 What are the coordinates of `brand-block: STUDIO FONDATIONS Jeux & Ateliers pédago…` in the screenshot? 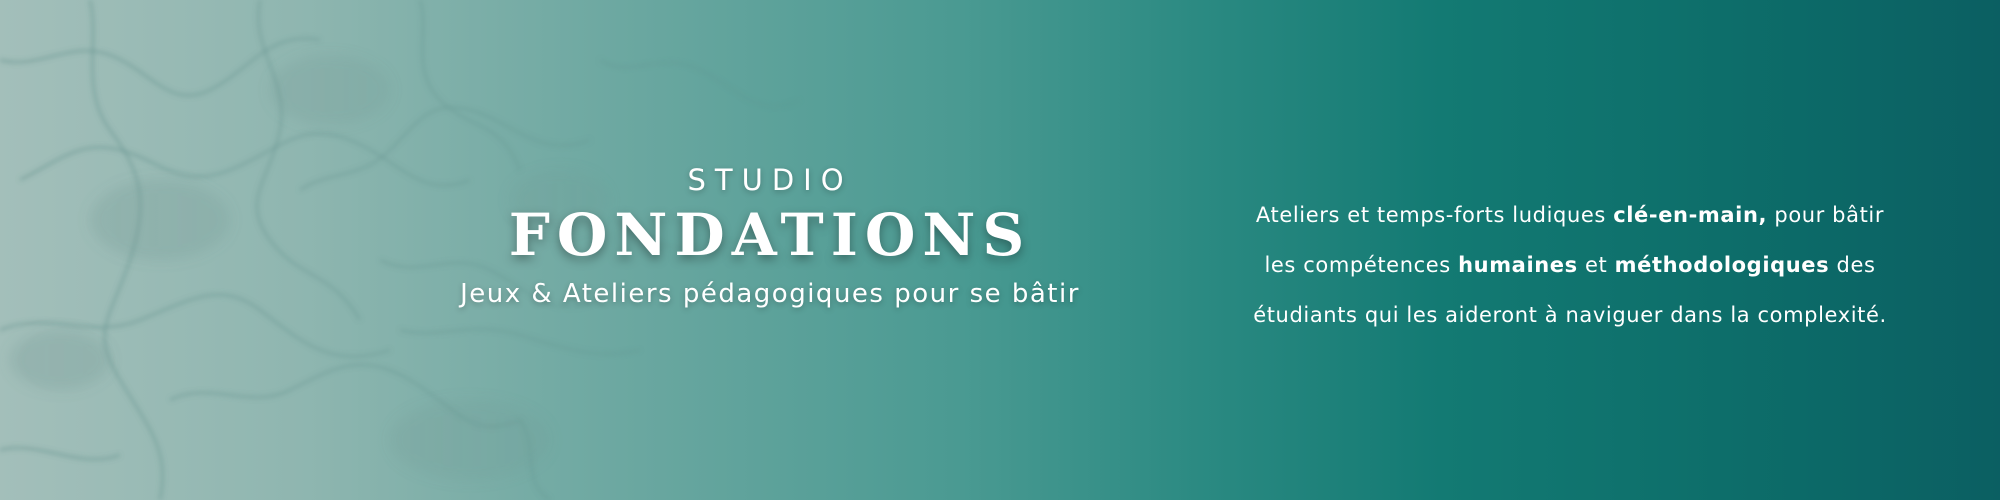 It's located at (770, 237).